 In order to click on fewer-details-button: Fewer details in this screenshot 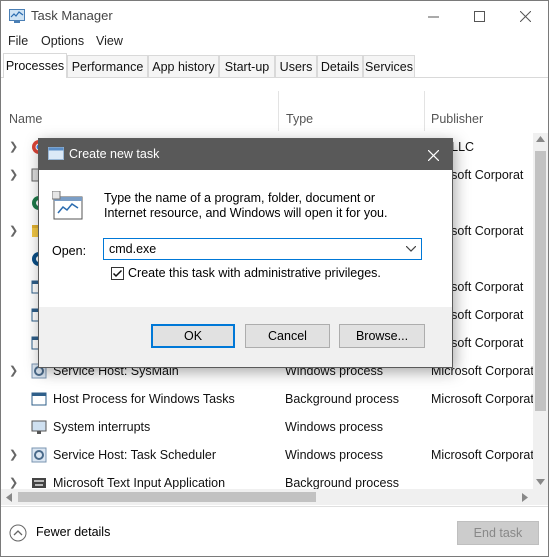, I will do `click(100, 534)`.